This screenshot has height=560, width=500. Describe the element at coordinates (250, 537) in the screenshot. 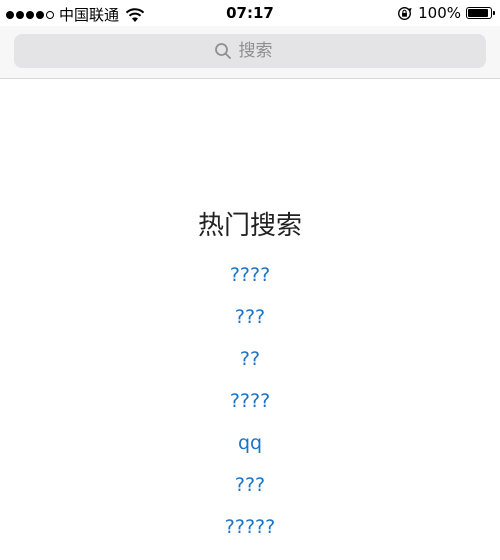

I see `hot-search-item: ?????` at that location.